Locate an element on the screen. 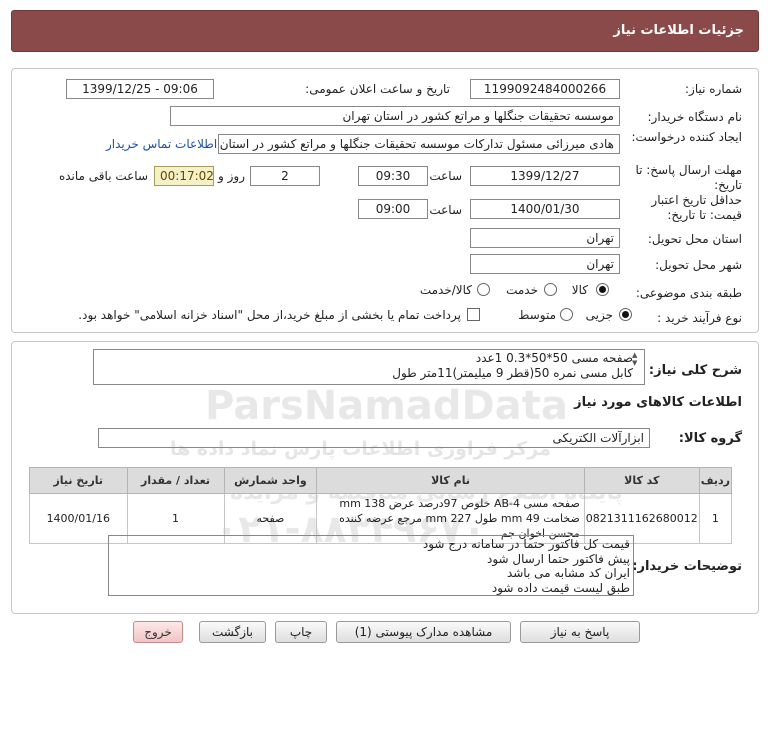 The height and width of the screenshot is (745, 770). buyer-notes-label: توضیحات خریدار: is located at coordinates (687, 566).